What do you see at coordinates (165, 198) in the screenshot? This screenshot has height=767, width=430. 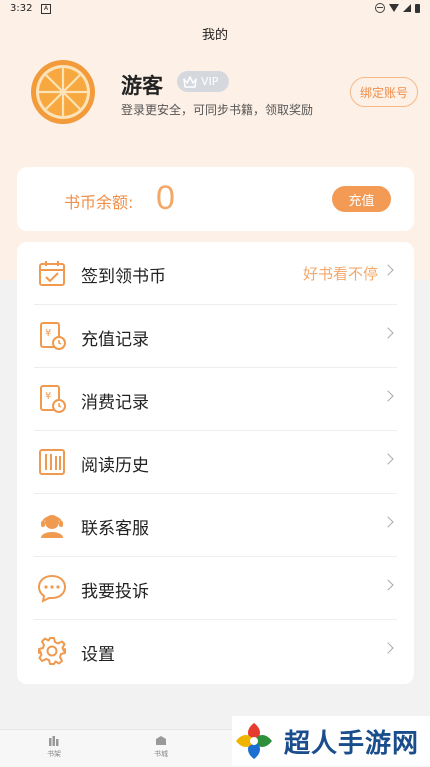 I see `balance-value: 0` at bounding box center [165, 198].